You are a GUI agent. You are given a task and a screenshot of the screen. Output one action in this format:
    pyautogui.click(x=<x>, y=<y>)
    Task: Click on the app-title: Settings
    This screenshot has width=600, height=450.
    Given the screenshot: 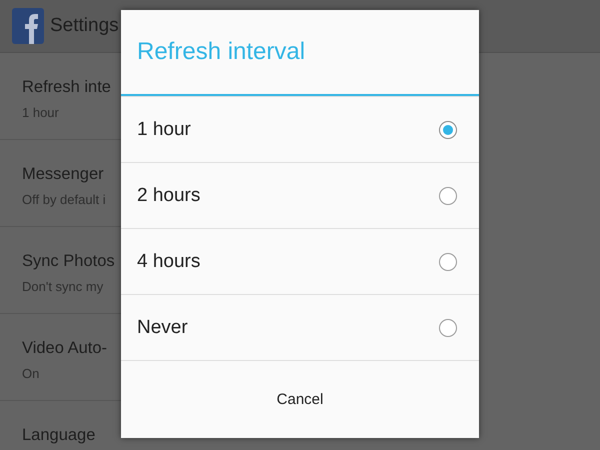 What is the action you would take?
    pyautogui.click(x=84, y=26)
    